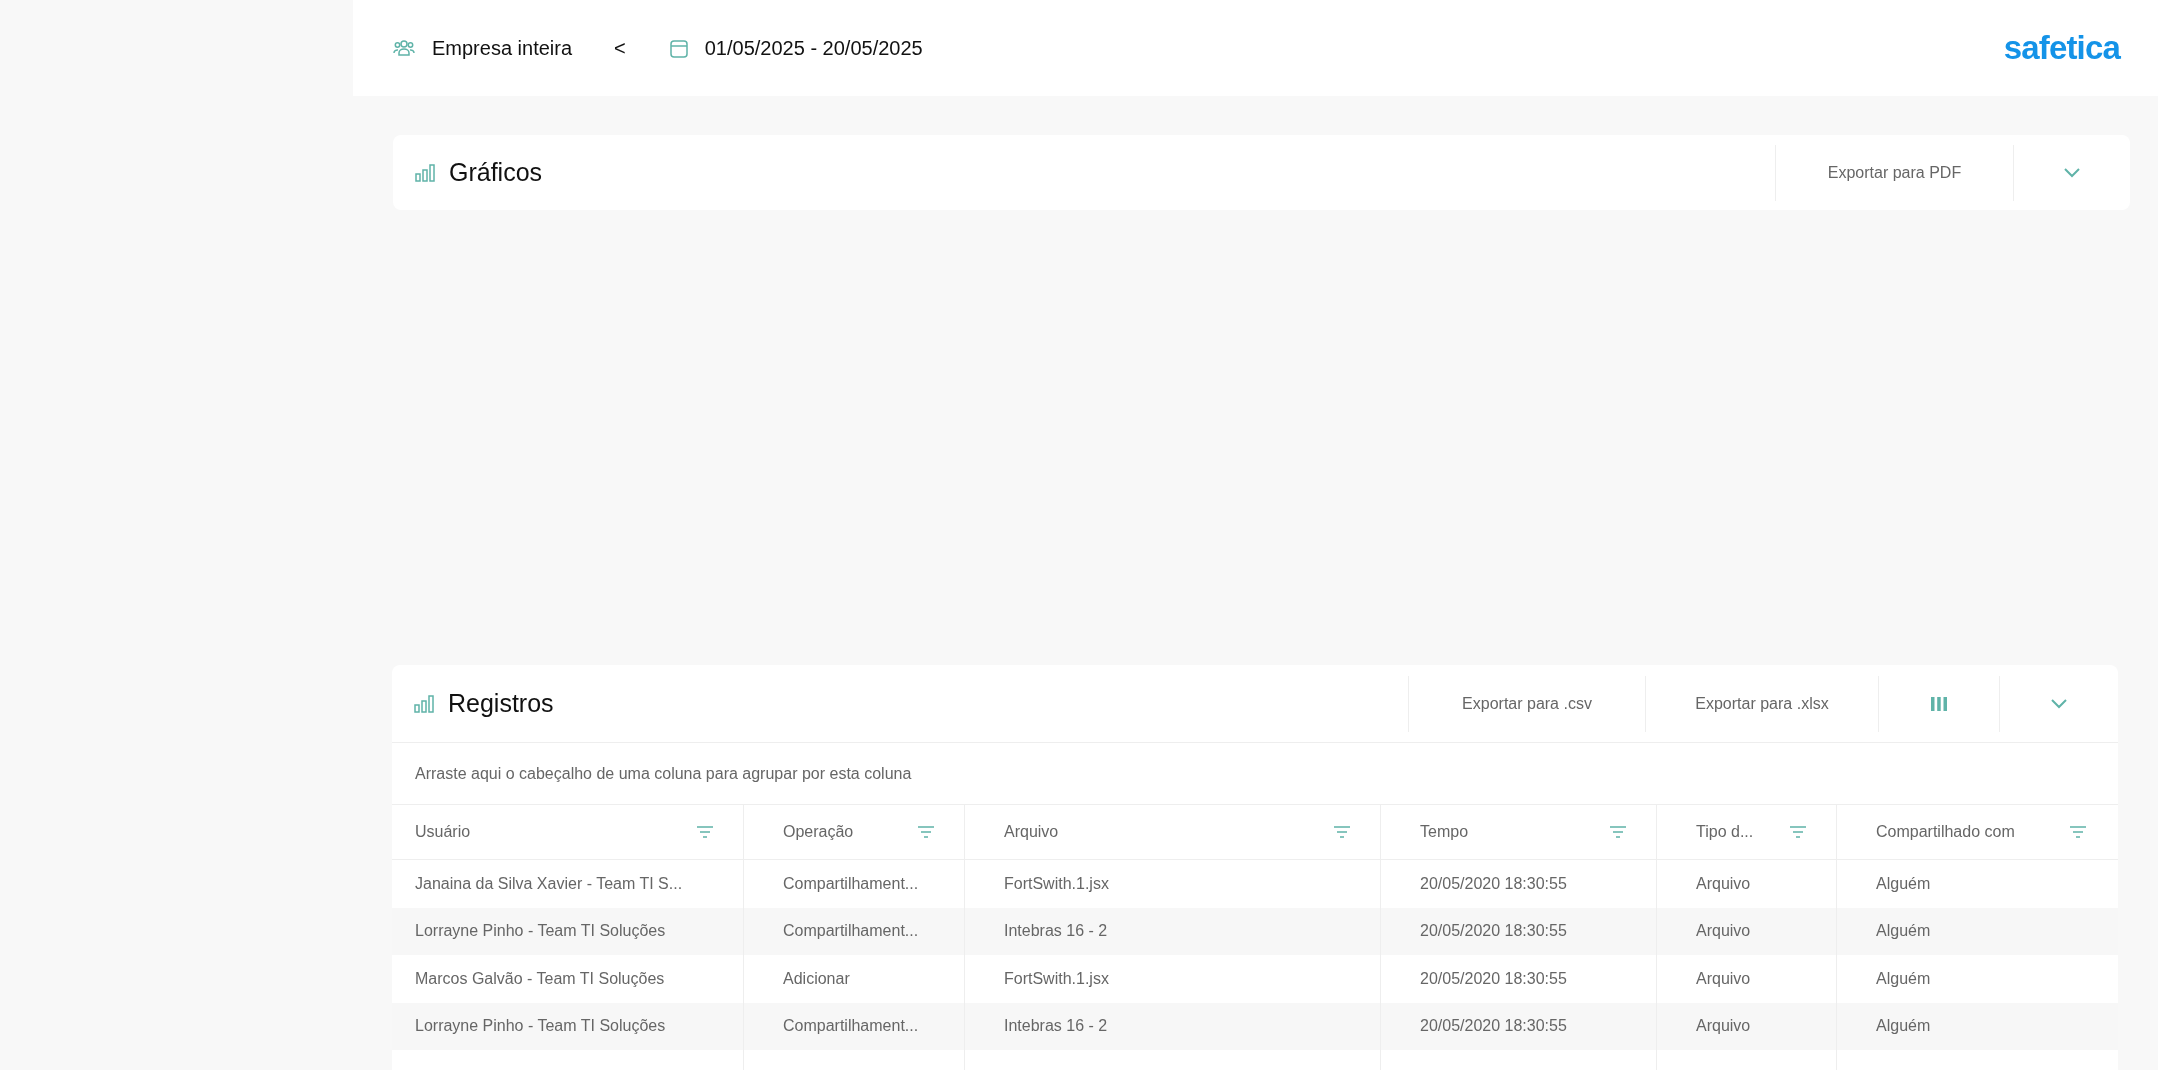 This screenshot has height=1070, width=2158. Describe the element at coordinates (1526, 703) in the screenshot. I see `export-button: Exportar para .csv` at that location.